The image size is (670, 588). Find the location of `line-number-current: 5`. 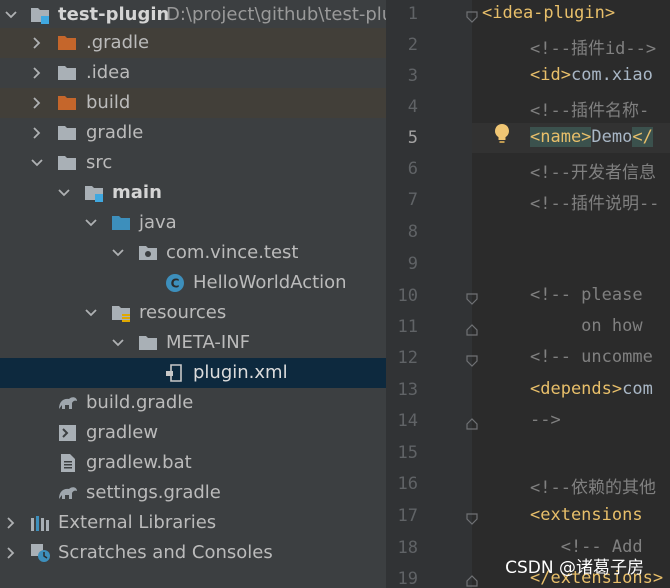

line-number-current: 5 is located at coordinates (412, 138).